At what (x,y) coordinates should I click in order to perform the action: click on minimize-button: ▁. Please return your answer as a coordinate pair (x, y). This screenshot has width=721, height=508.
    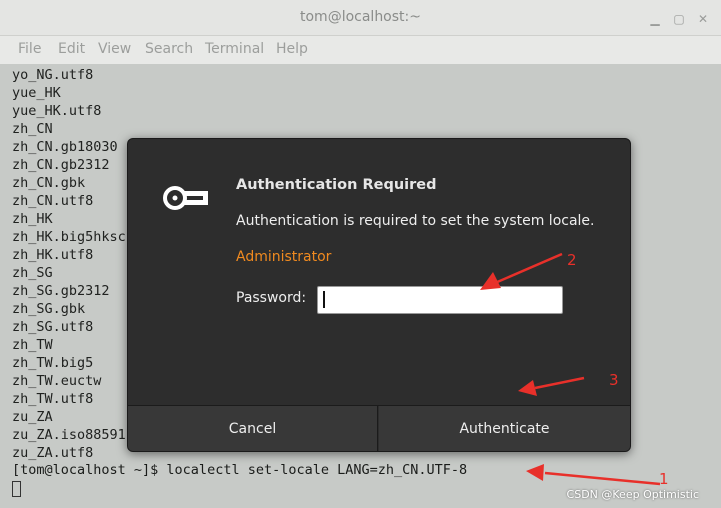
    Looking at the image, I should click on (655, 19).